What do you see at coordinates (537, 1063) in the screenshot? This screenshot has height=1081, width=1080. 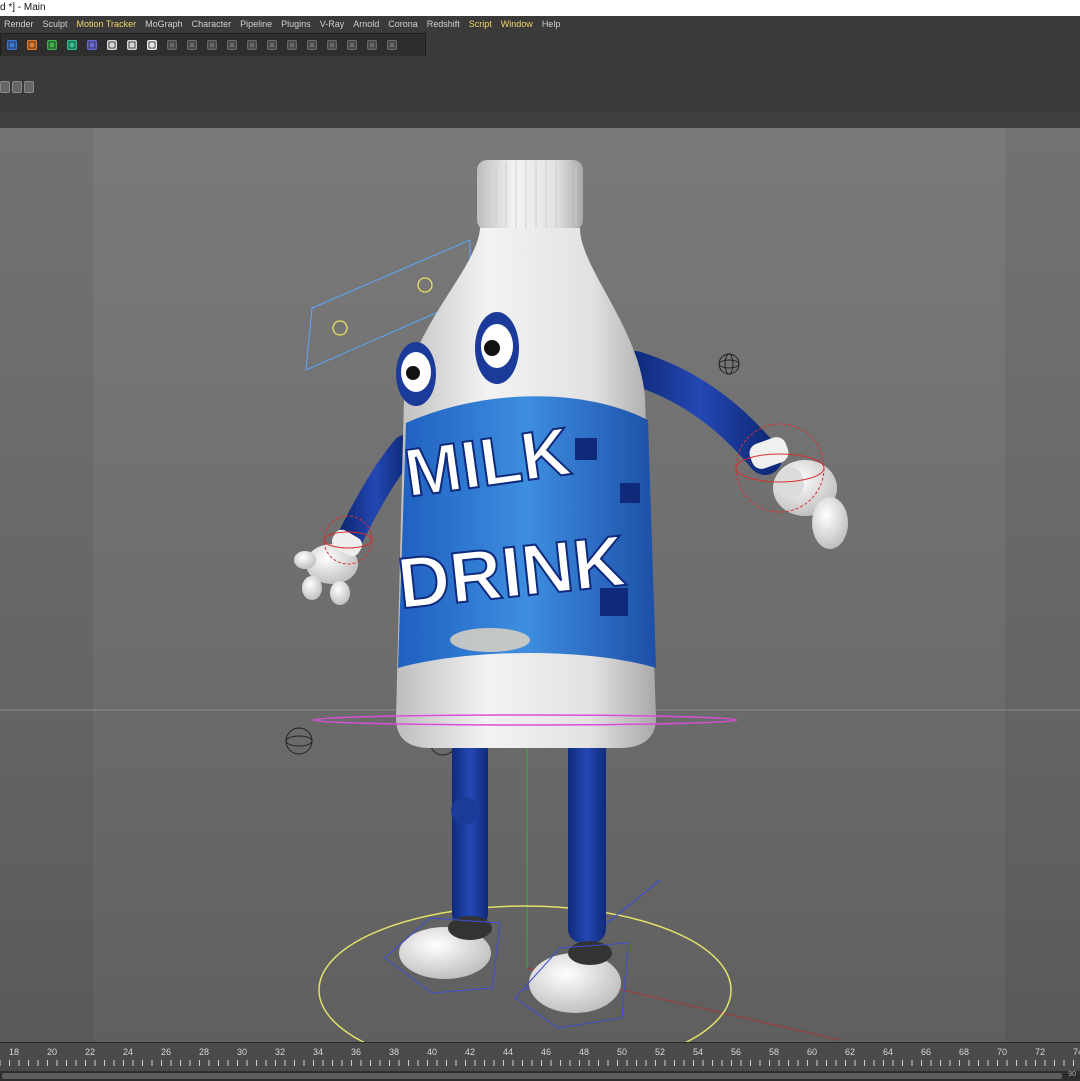 I see `timeline-tick-marks` at bounding box center [537, 1063].